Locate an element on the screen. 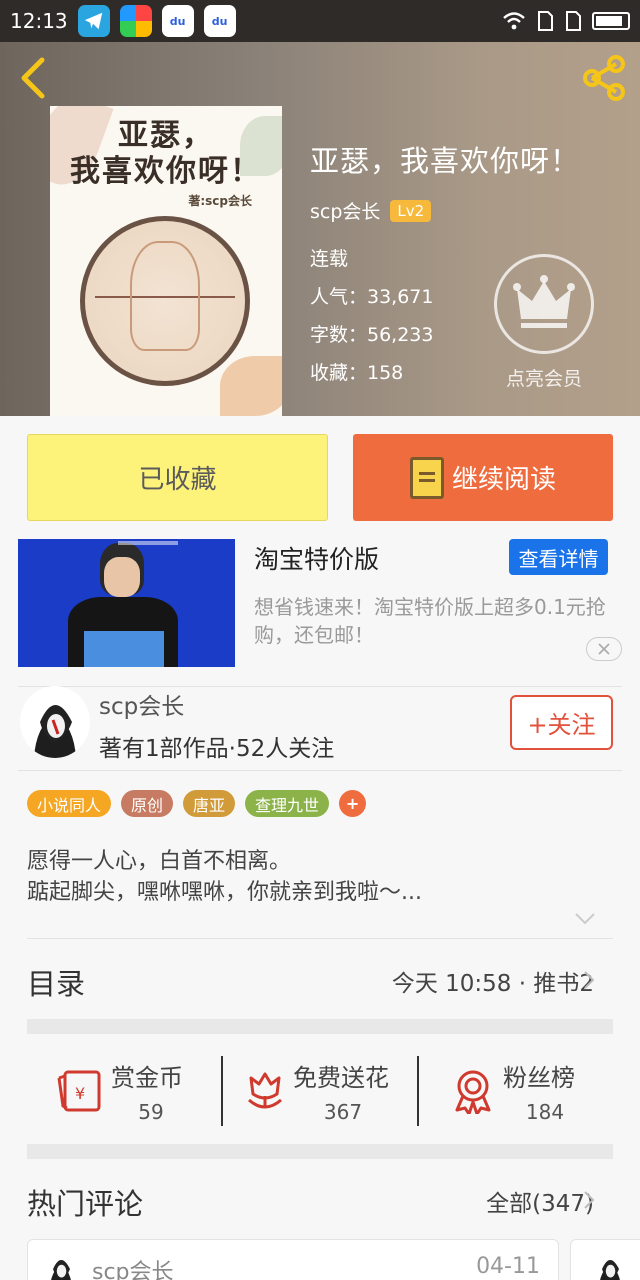  crown-icon is located at coordinates (544, 301).